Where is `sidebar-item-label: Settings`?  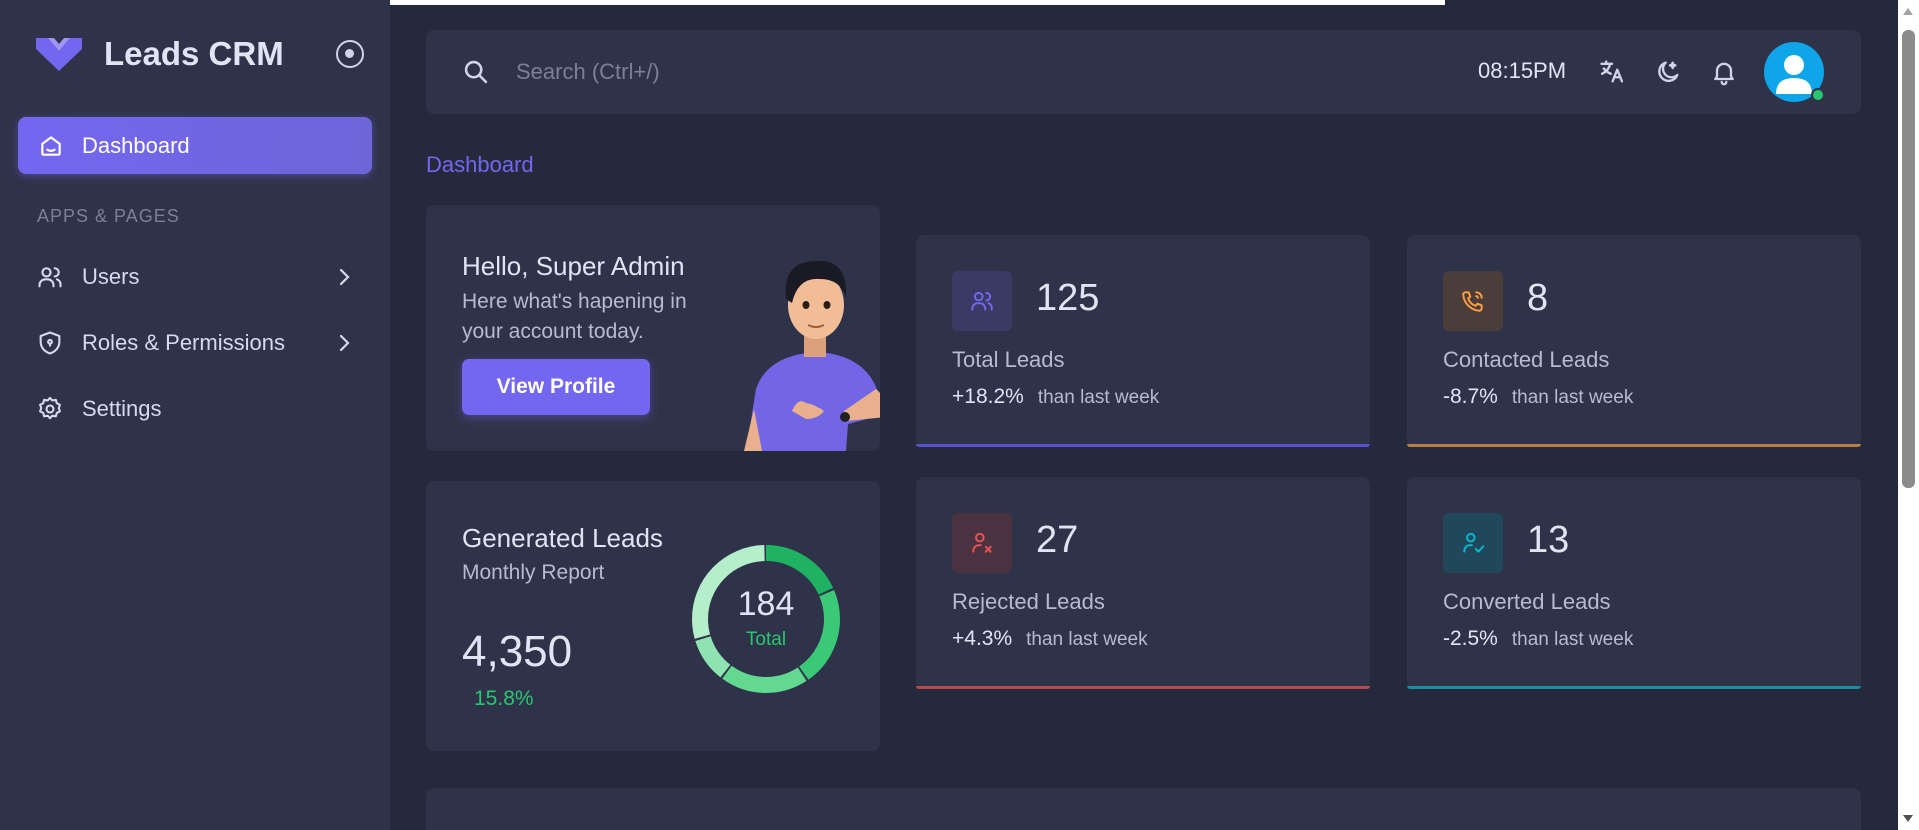 sidebar-item-label: Settings is located at coordinates (122, 408).